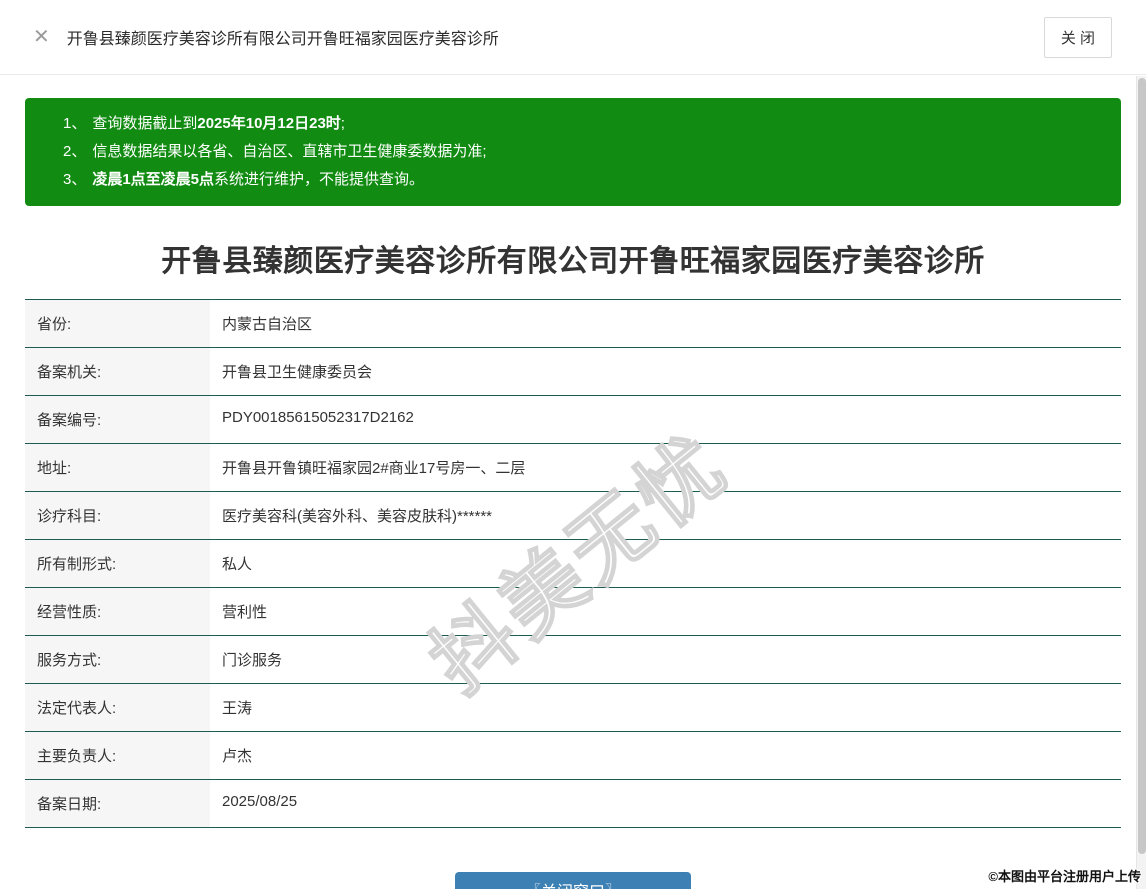 This screenshot has height=889, width=1146. Describe the element at coordinates (1142, 466) in the screenshot. I see `vertical-scrollbar-thumb` at that location.